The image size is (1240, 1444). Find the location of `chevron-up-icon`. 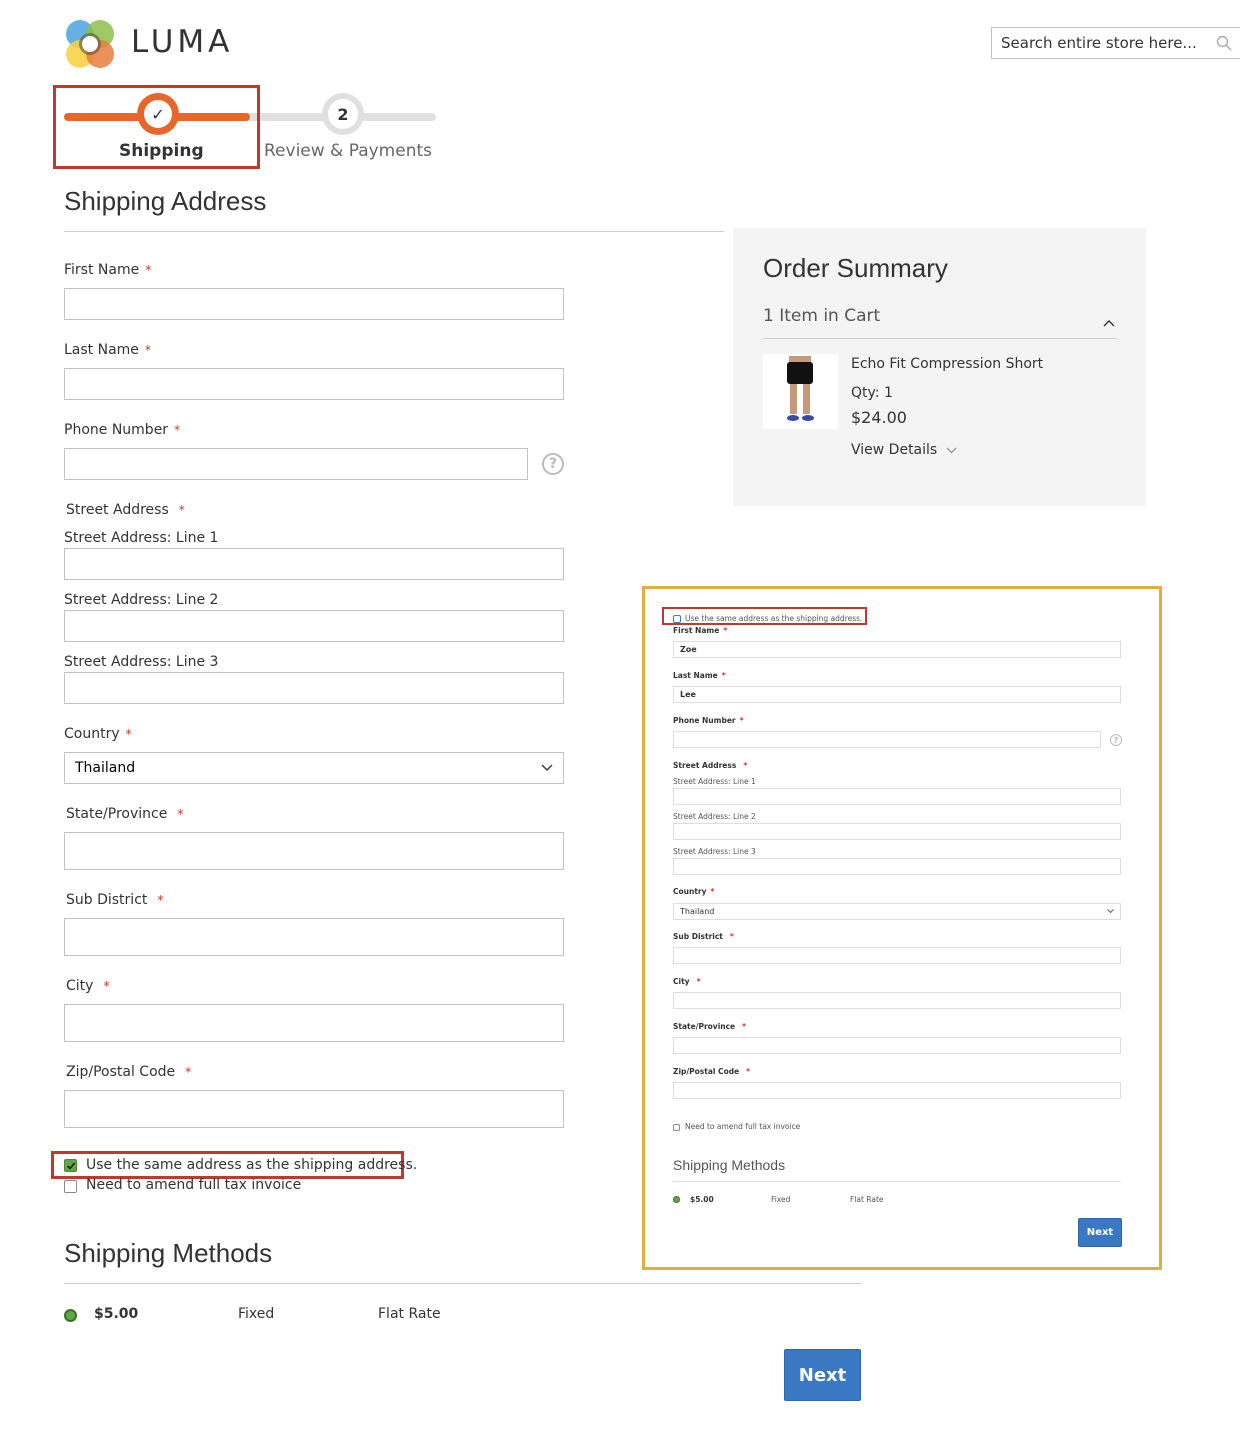

chevron-up-icon is located at coordinates (1109, 321).